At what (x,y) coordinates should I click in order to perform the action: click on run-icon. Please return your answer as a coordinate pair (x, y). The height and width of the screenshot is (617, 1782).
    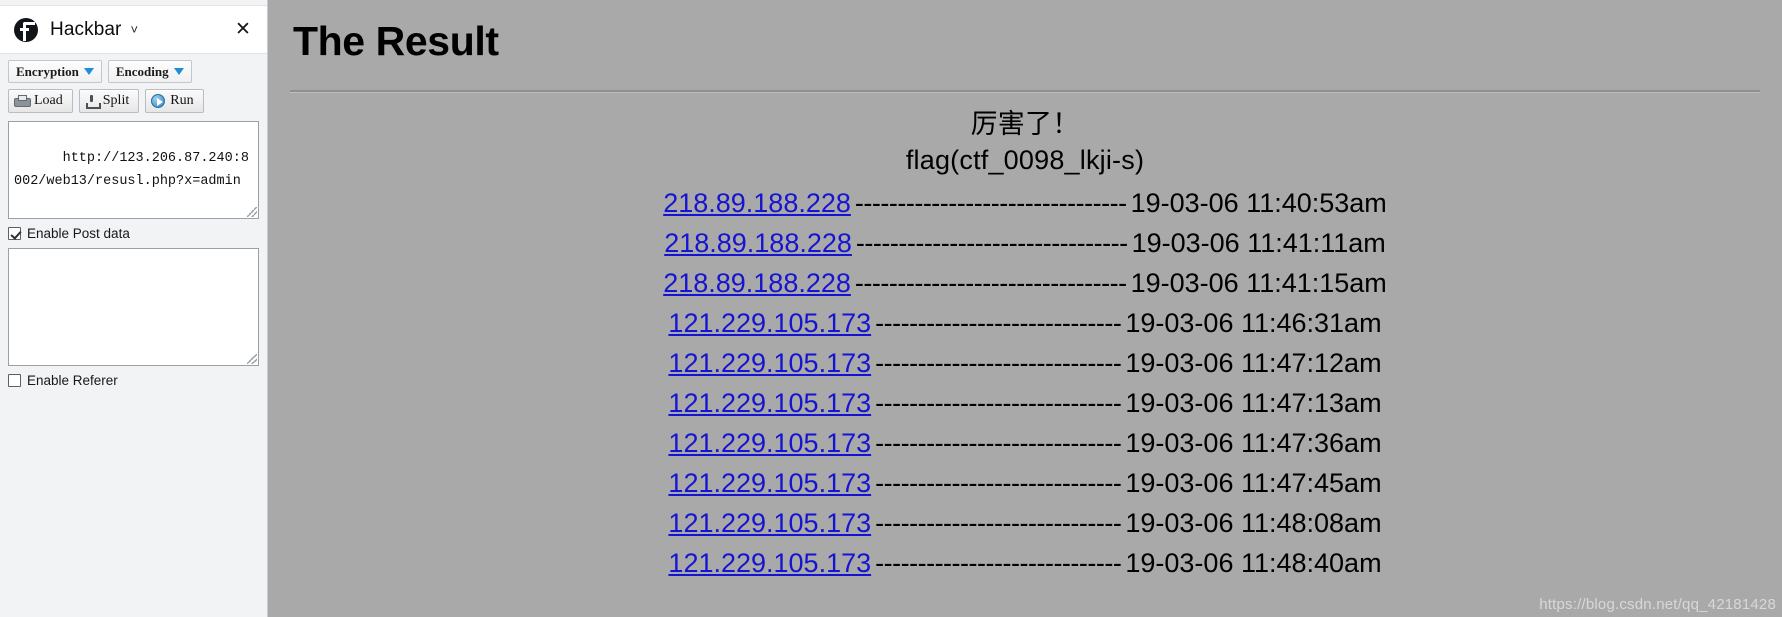
    Looking at the image, I should click on (158, 101).